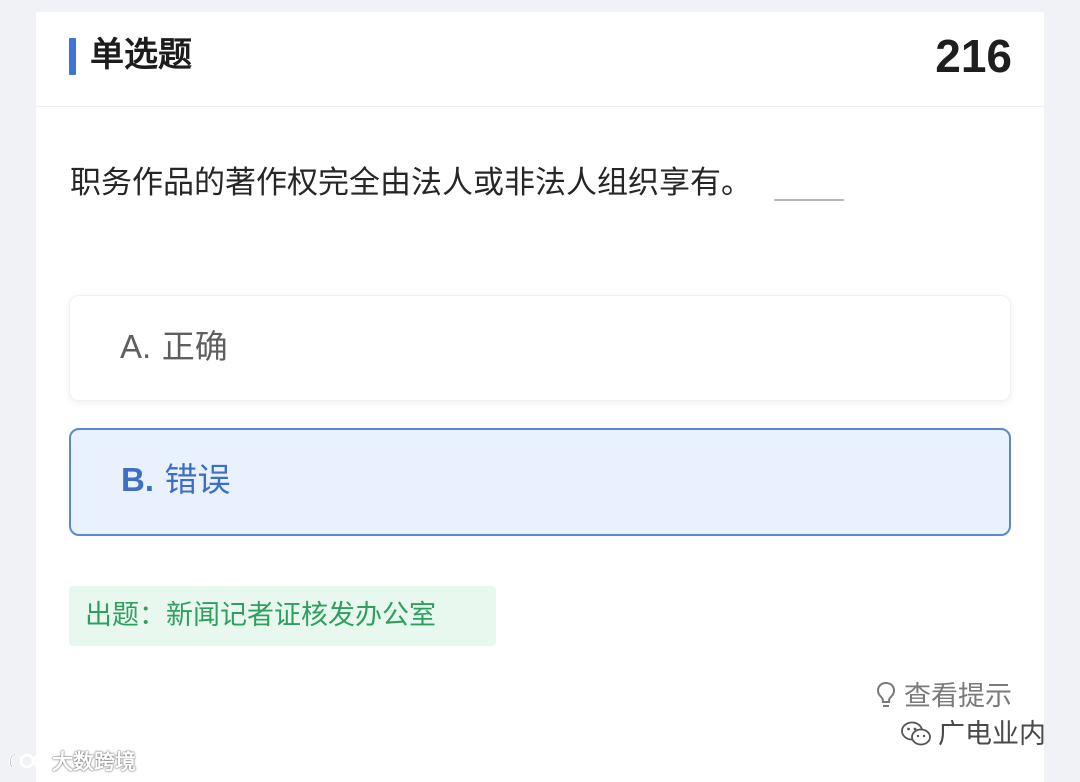  I want to click on answer-blank, so click(809, 200).